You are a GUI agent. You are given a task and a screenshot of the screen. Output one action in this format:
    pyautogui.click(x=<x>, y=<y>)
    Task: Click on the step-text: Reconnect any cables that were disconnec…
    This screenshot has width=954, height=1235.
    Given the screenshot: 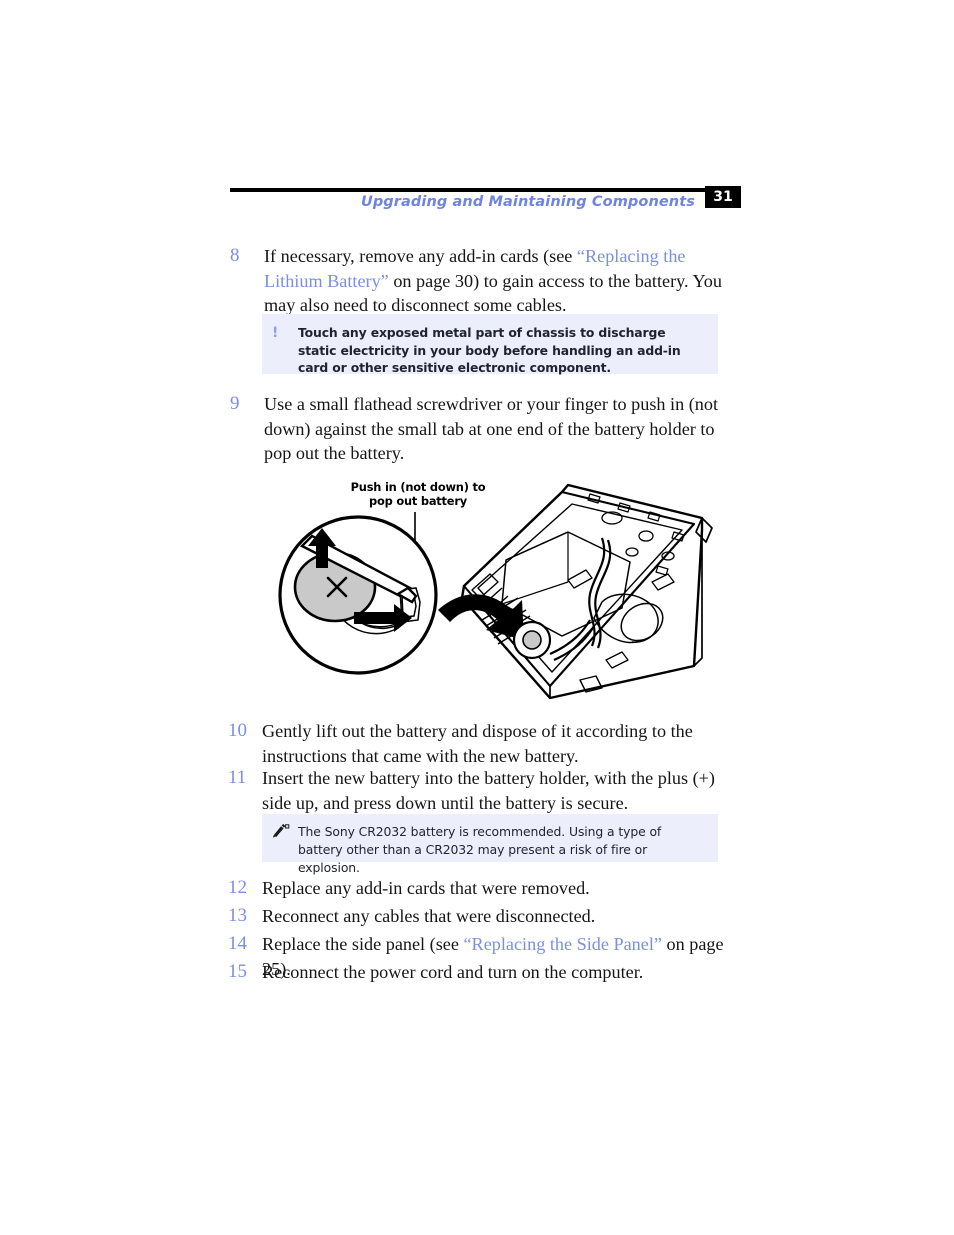 What is the action you would take?
    pyautogui.click(x=429, y=916)
    